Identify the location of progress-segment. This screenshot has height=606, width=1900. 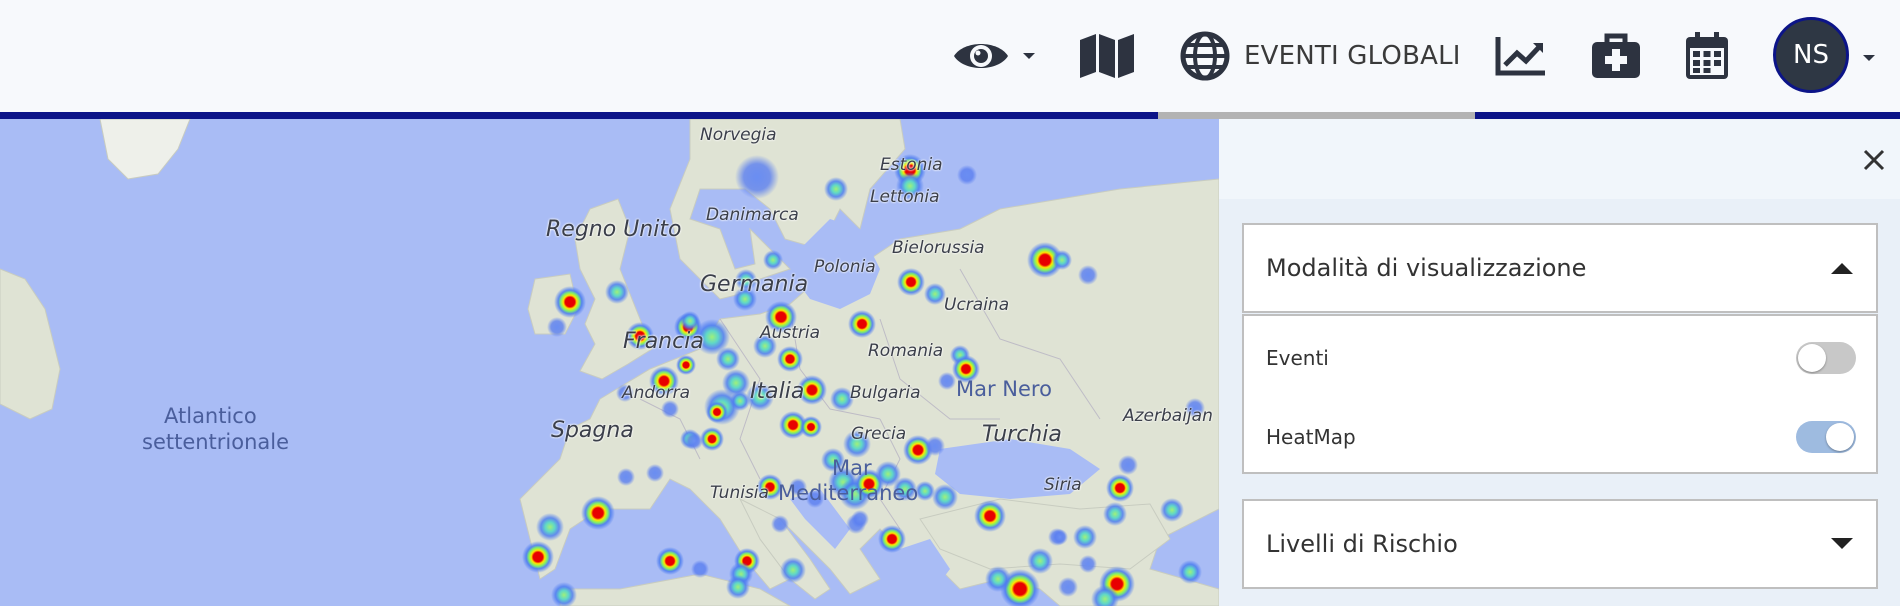
(1316, 115).